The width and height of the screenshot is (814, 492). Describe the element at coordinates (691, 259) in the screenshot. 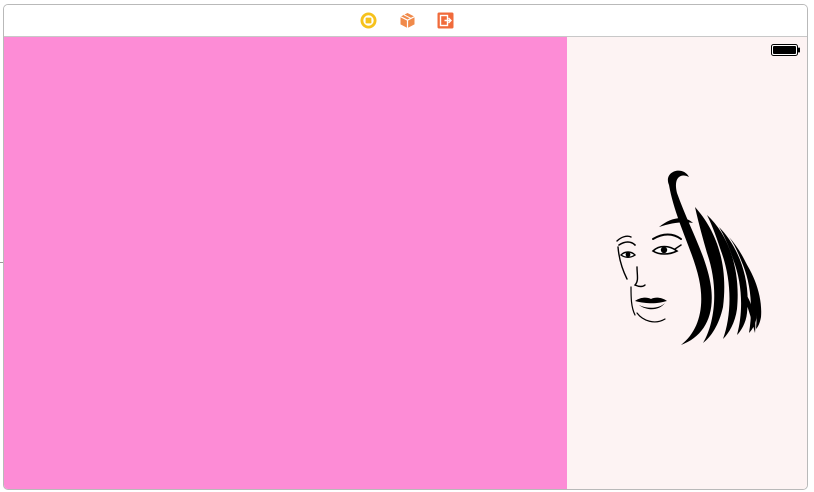

I see `woman-face-silhouette` at that location.